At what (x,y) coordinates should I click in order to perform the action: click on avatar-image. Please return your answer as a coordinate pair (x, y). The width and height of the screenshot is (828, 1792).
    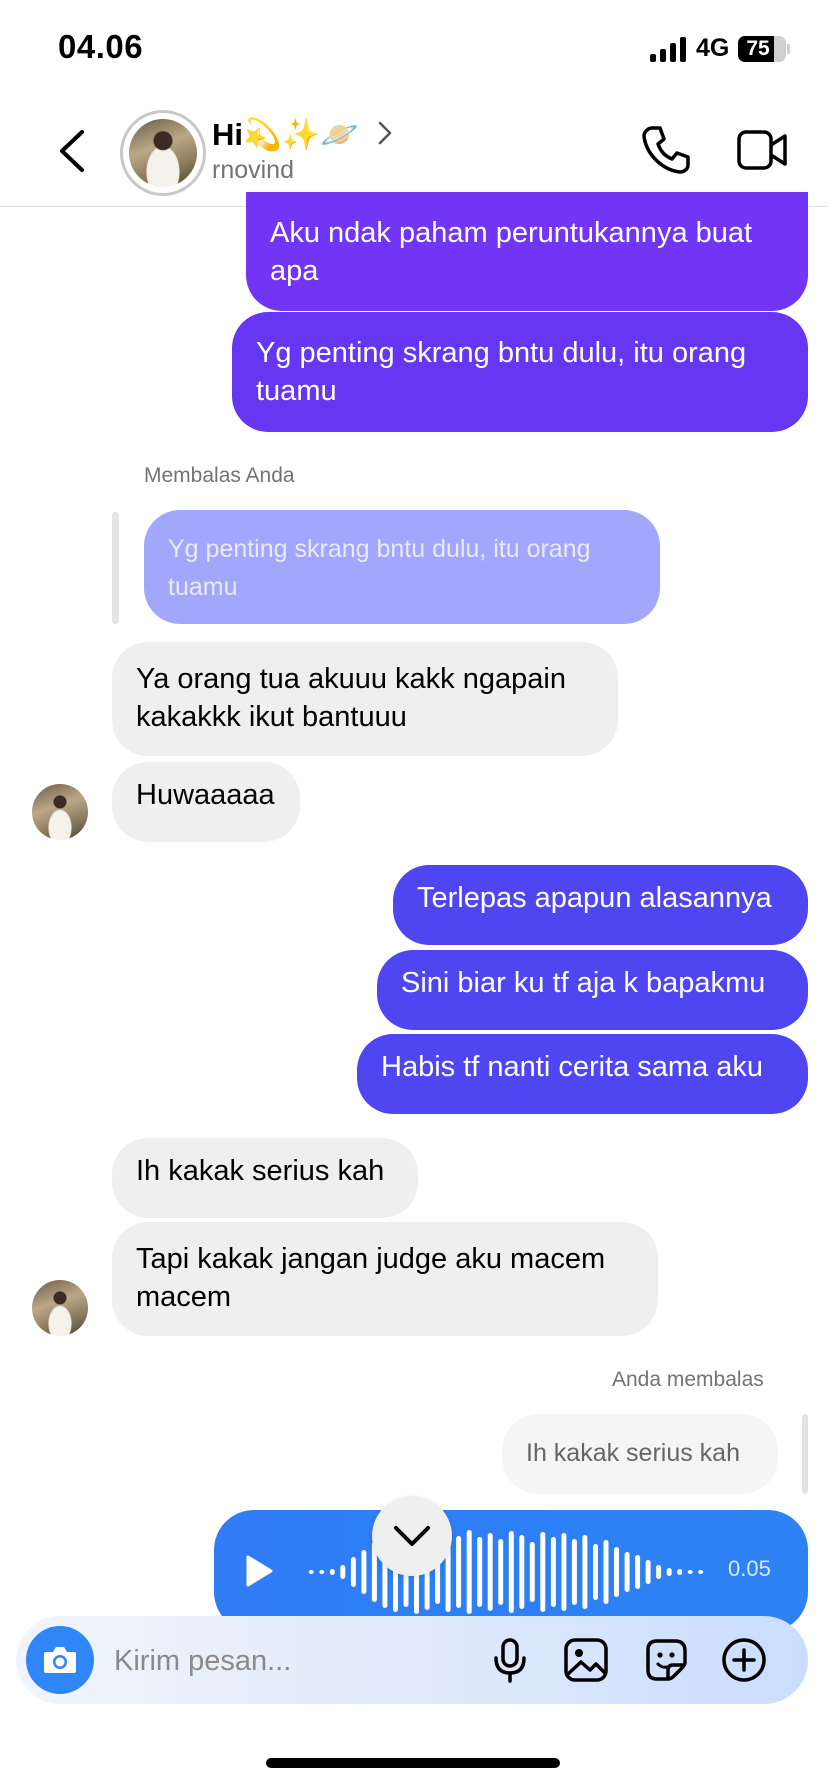
    Looking at the image, I should click on (163, 153).